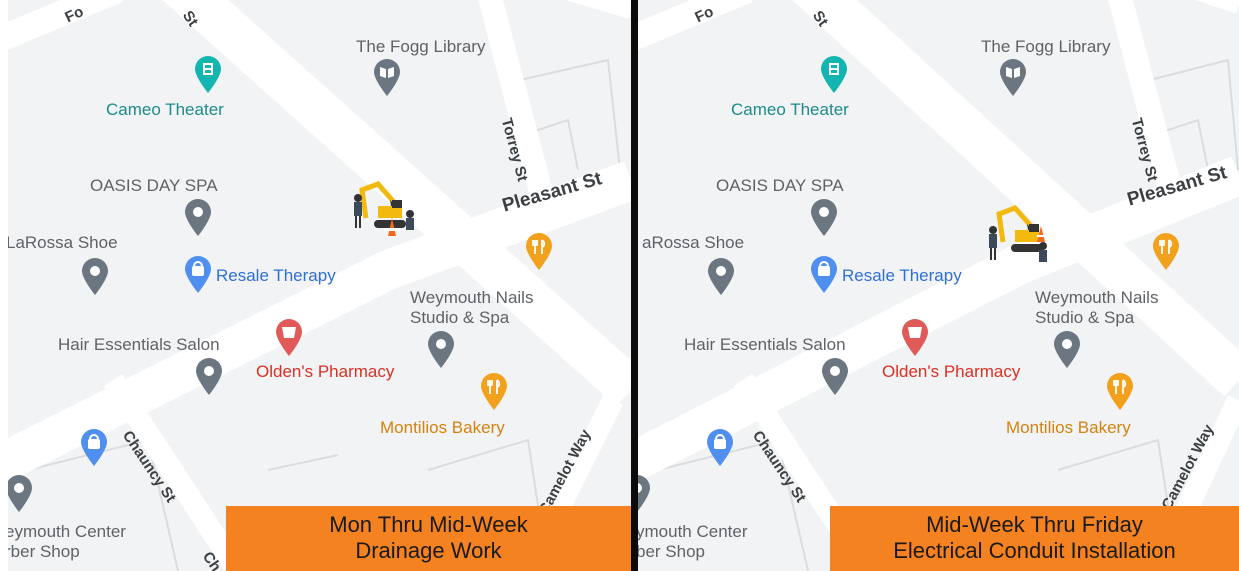  Describe the element at coordinates (1034, 550) in the screenshot. I see `schedule-banner-line2: Electrical Conduit Installation` at that location.